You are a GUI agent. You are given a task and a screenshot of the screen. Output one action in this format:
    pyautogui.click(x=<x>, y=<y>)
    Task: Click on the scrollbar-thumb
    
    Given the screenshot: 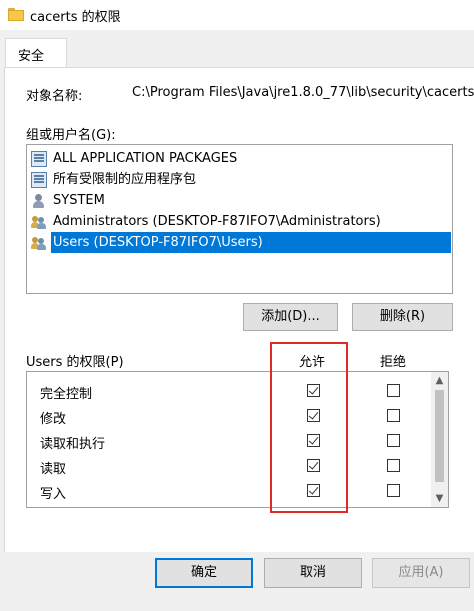 What is the action you would take?
    pyautogui.click(x=439, y=436)
    